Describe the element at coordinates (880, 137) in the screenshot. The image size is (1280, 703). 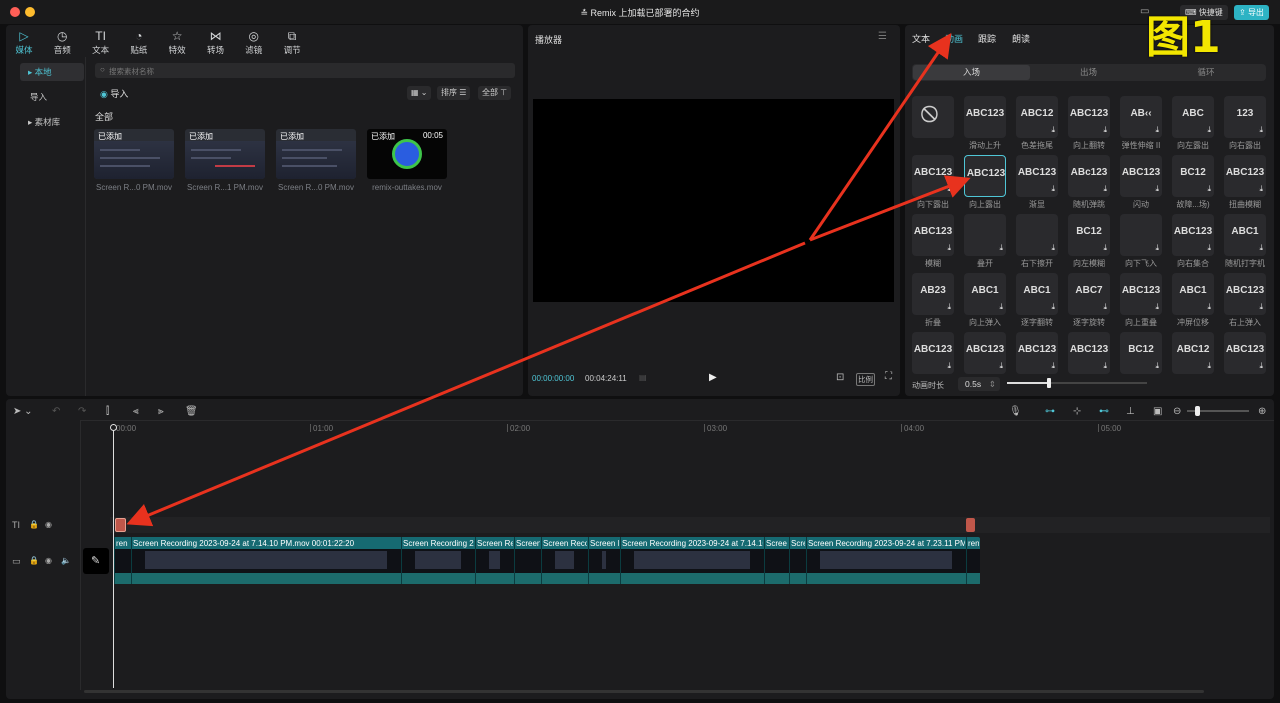
I see `arrow-to-animation-tab` at that location.